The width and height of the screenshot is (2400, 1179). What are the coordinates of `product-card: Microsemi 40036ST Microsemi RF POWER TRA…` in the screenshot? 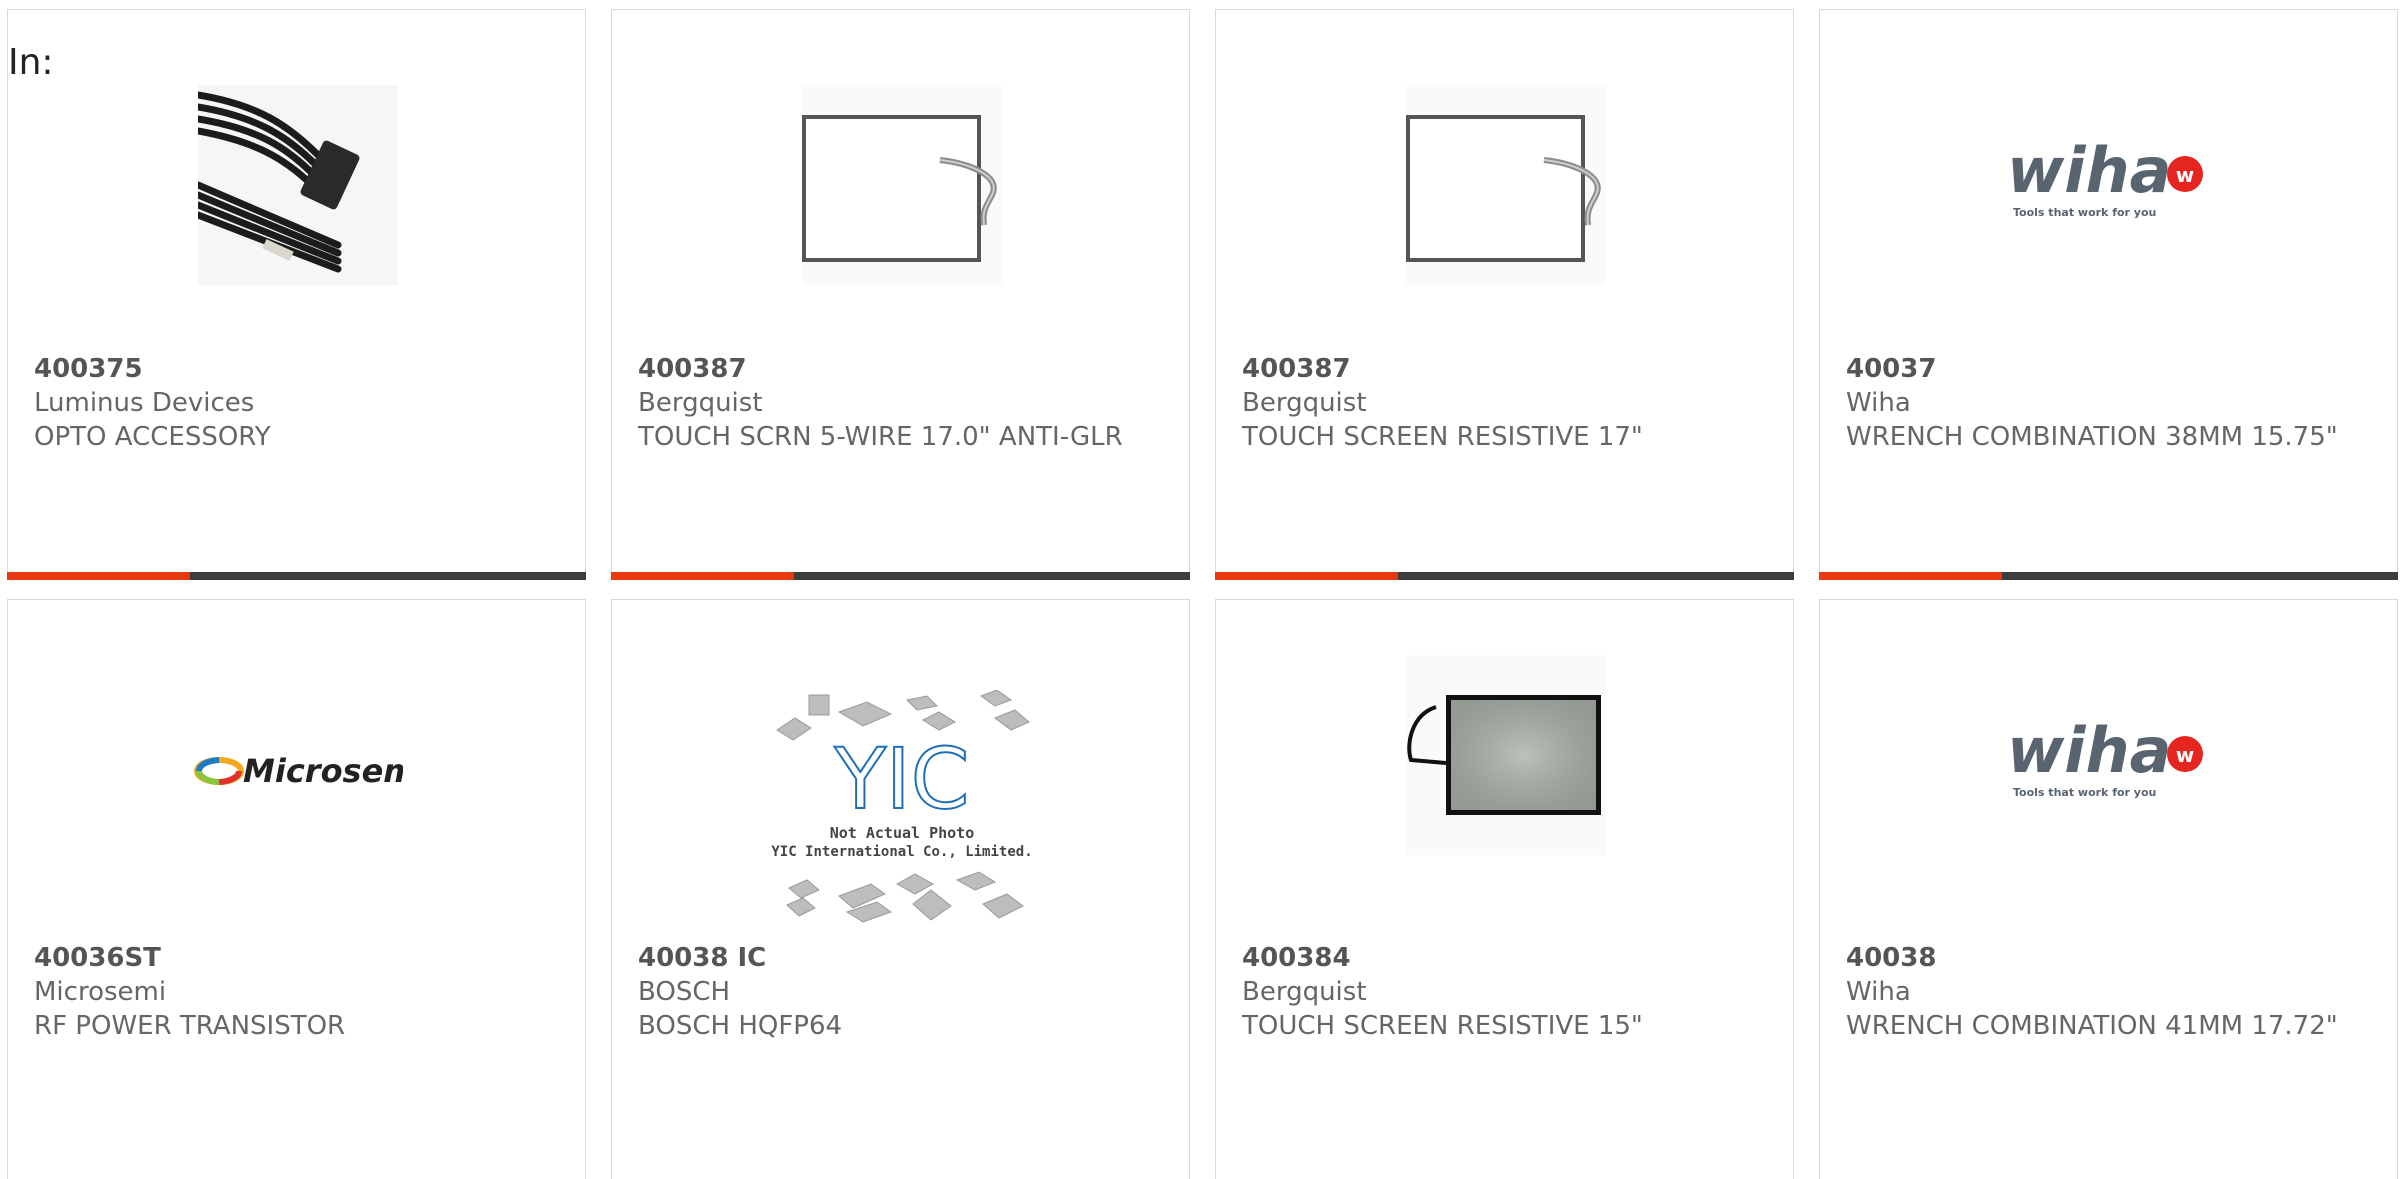 It's located at (296, 889).